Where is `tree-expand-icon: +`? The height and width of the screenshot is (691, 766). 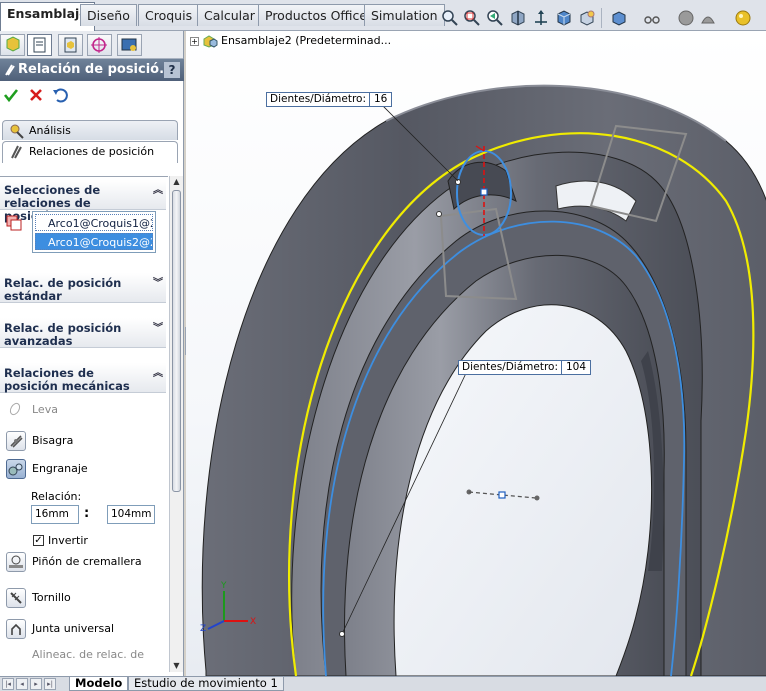 tree-expand-icon: + is located at coordinates (194, 41).